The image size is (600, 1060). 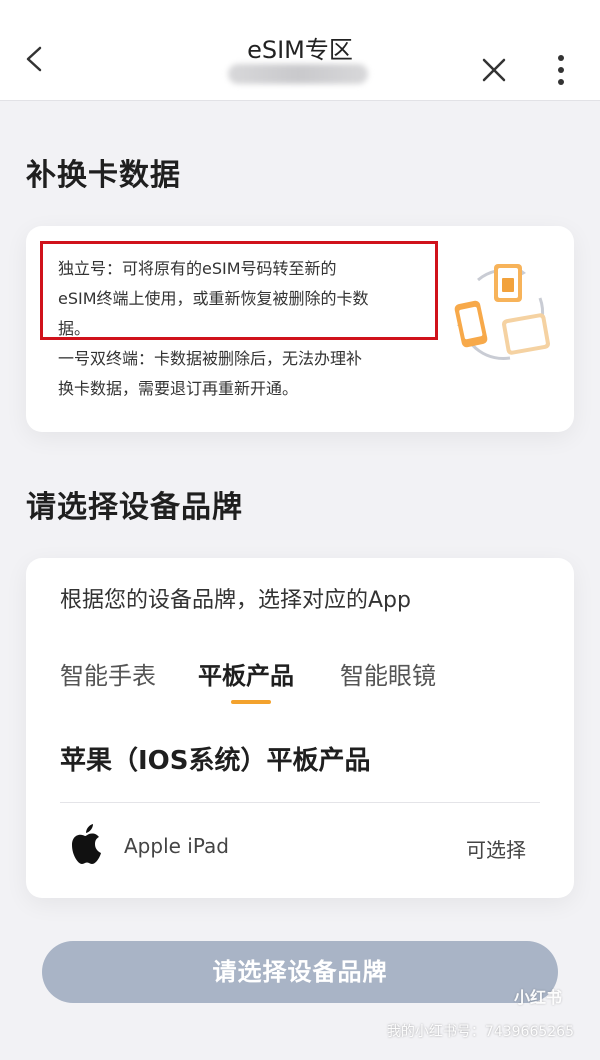 What do you see at coordinates (300, 847) in the screenshot?
I see `device-option-apple-ipad: Apple iPad 可选择` at bounding box center [300, 847].